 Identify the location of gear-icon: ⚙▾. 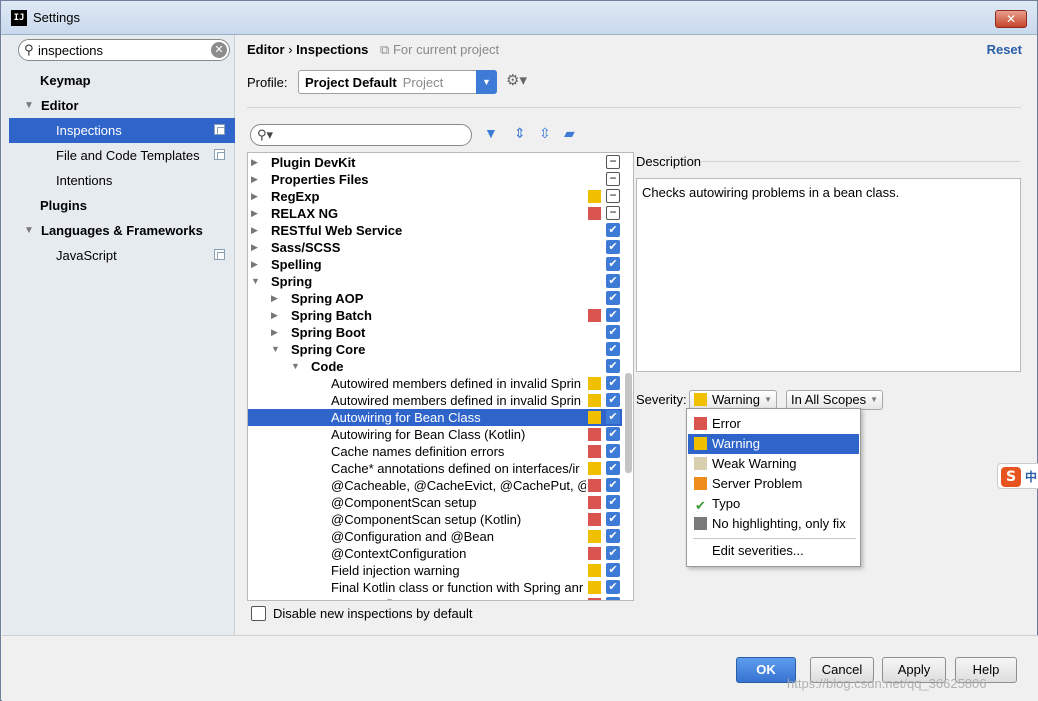
(516, 80).